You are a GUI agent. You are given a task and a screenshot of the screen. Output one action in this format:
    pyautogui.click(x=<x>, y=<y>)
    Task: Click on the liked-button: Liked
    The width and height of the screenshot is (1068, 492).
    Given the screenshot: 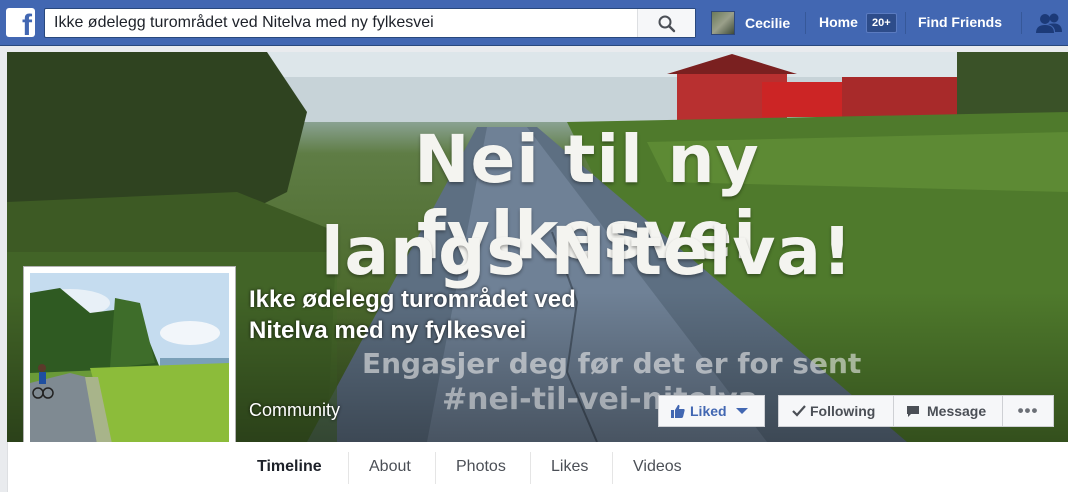 What is the action you would take?
    pyautogui.click(x=711, y=411)
    